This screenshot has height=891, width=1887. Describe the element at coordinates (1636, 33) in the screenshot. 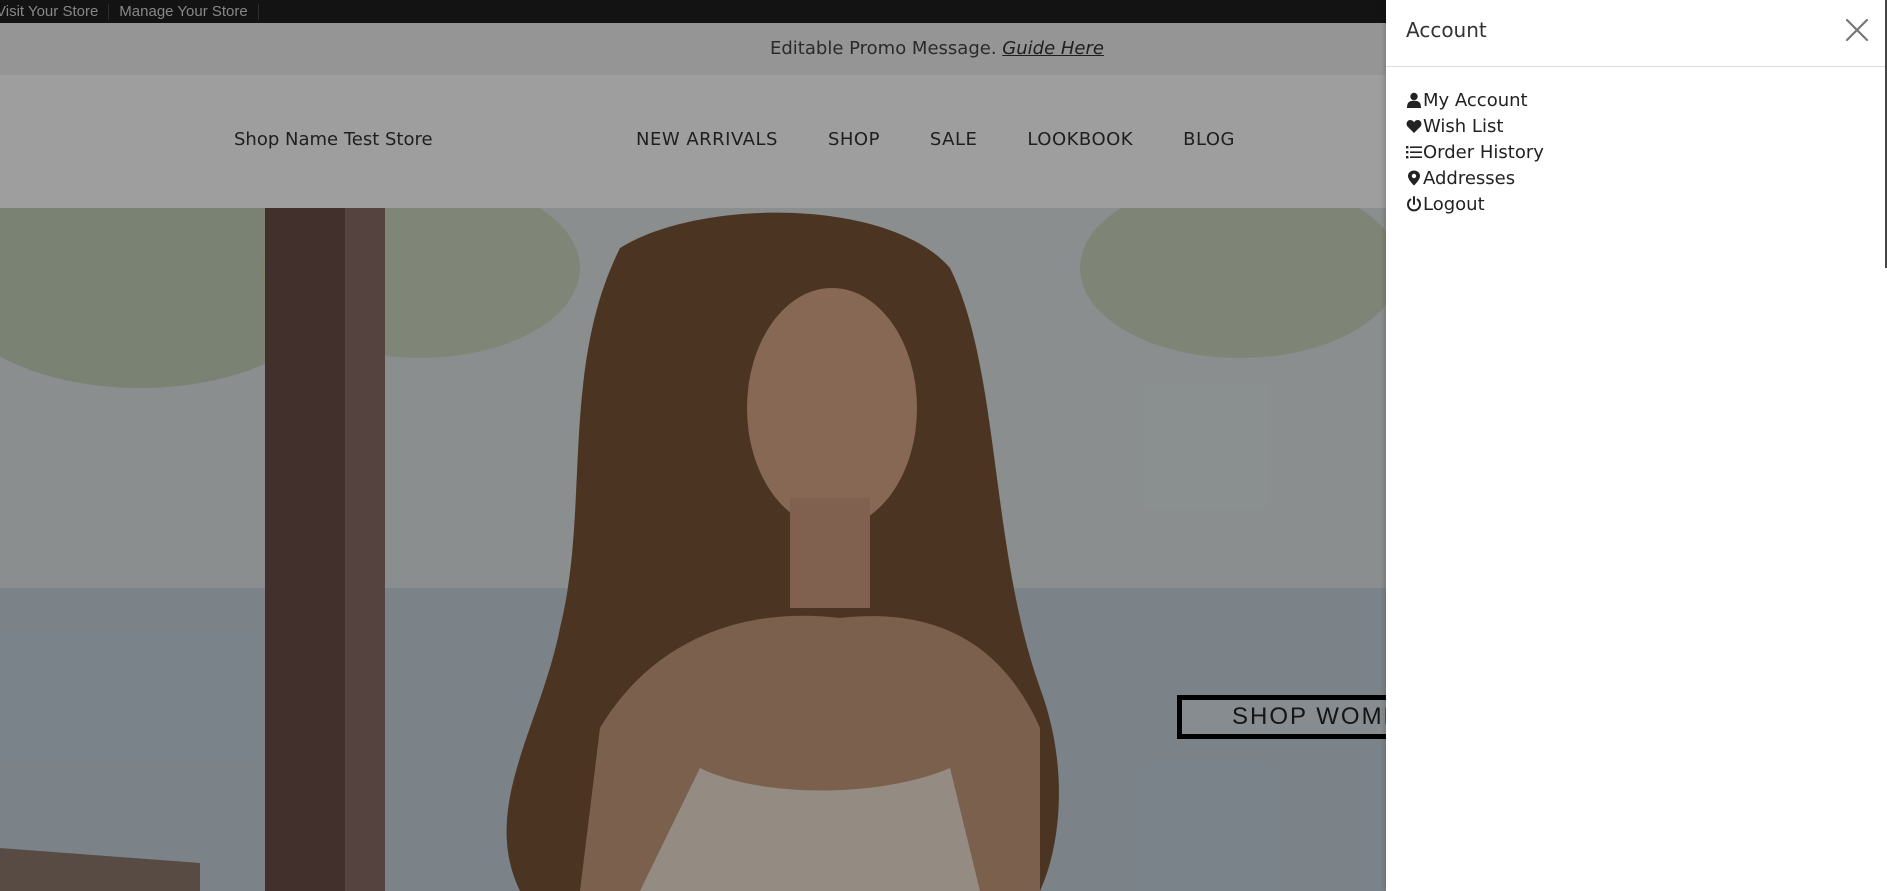

I see `drawer-header: Account` at that location.